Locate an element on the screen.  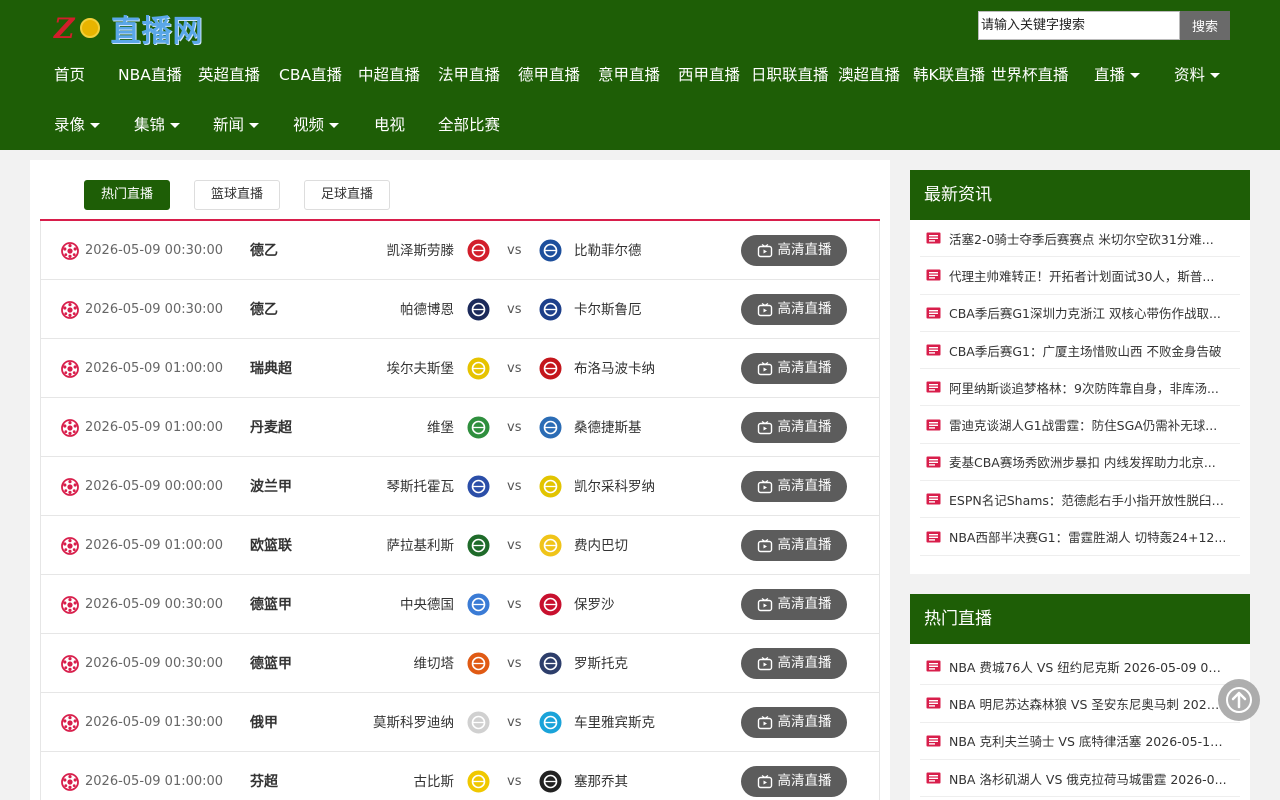
nav-item-nav_row2-1: 集锦 is located at coordinates (157, 125).